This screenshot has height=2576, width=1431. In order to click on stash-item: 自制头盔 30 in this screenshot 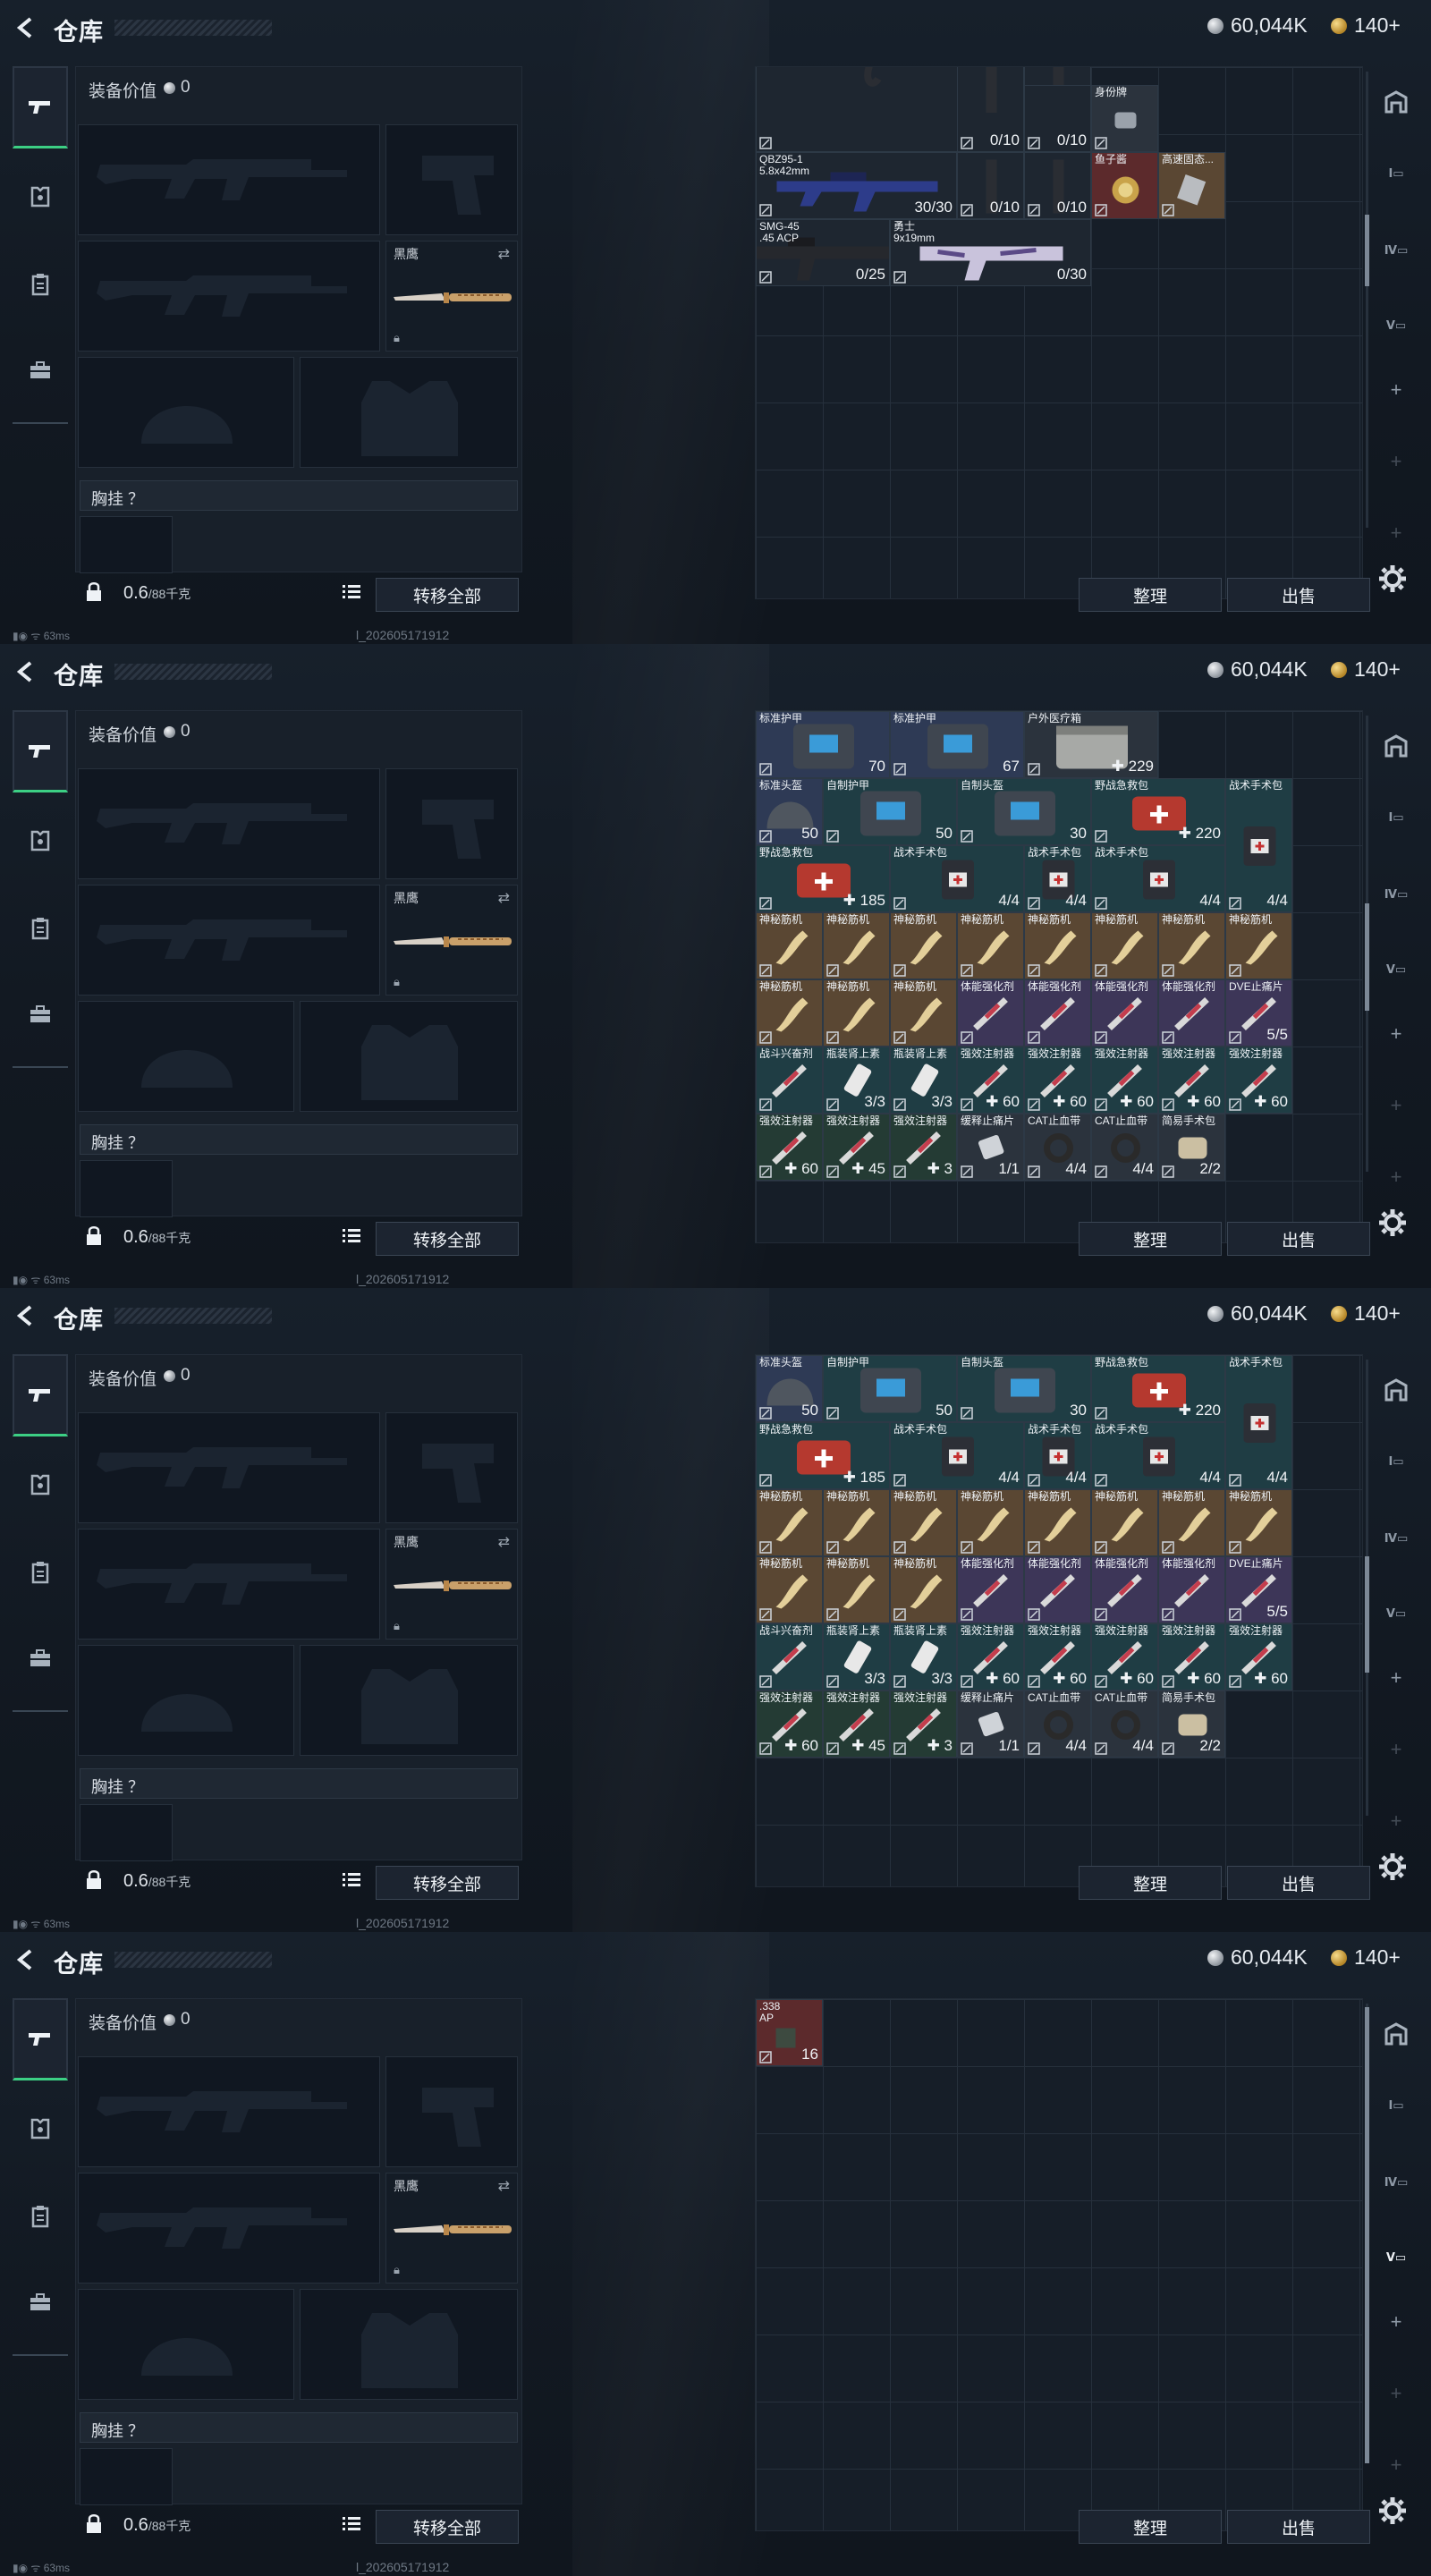, I will do `click(1024, 1388)`.